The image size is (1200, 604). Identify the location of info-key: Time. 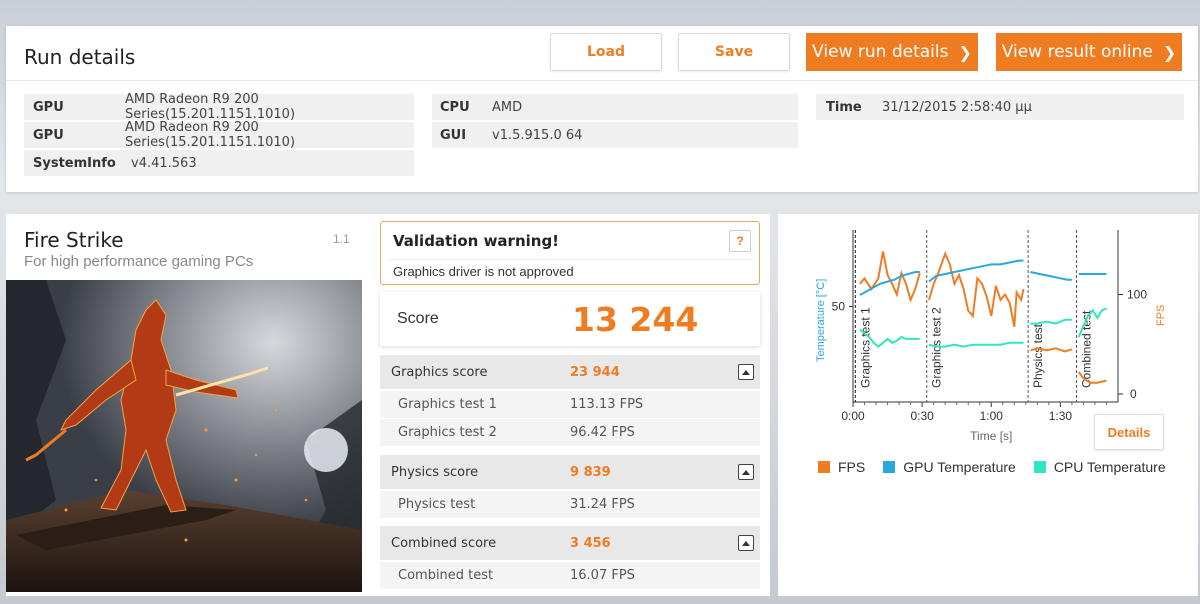
(844, 107).